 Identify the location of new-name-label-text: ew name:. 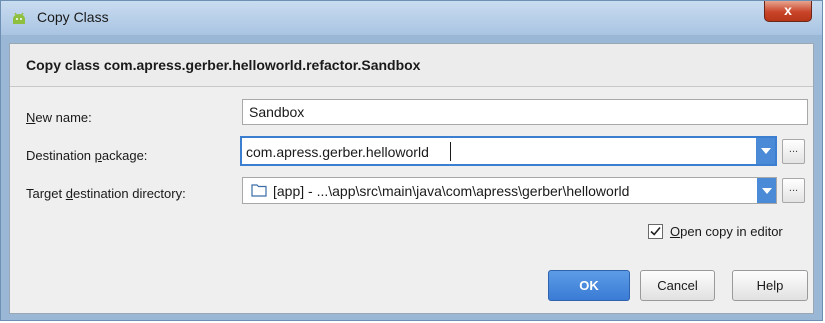
(63, 117).